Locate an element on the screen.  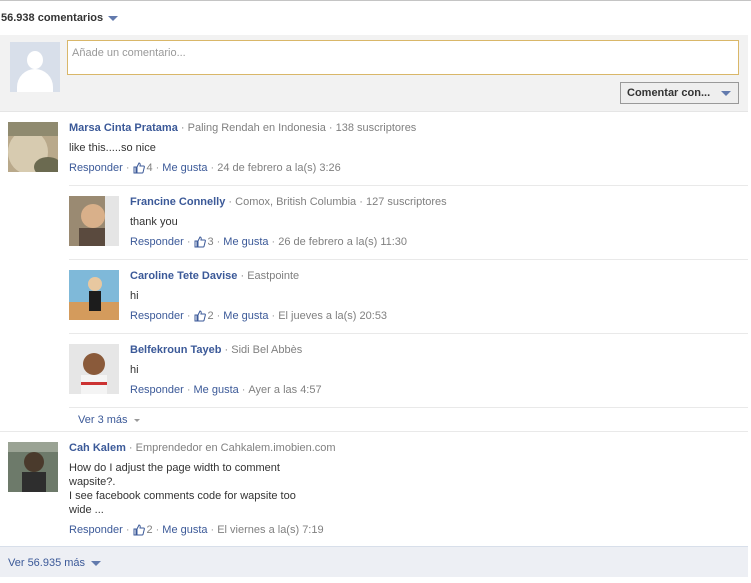
load-more-label: Ver 56.935 más is located at coordinates (47, 563).